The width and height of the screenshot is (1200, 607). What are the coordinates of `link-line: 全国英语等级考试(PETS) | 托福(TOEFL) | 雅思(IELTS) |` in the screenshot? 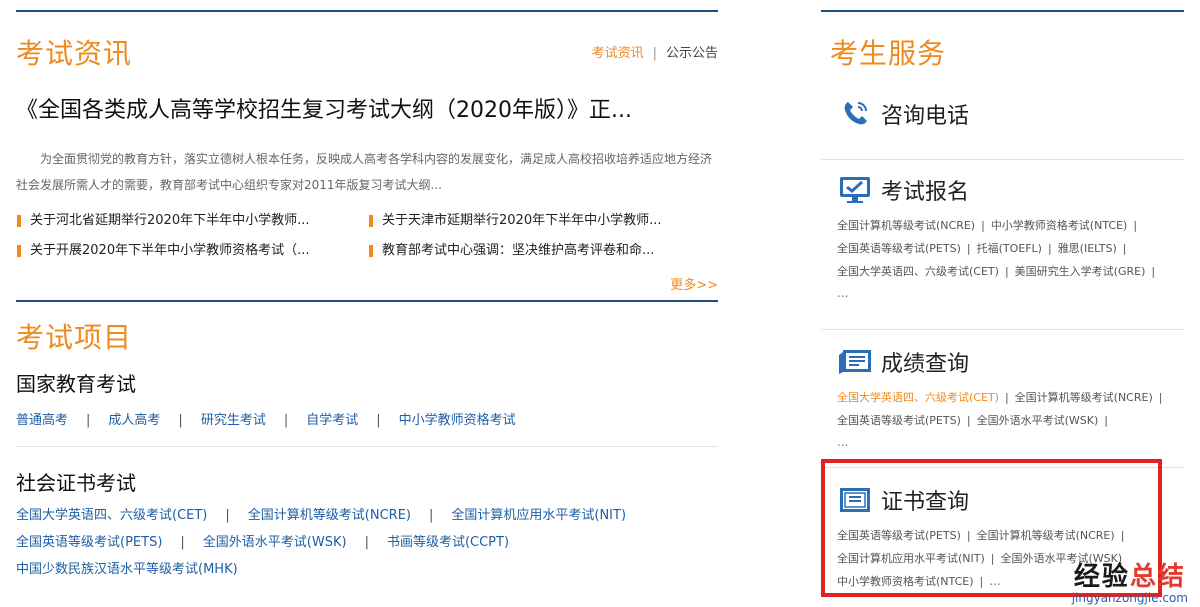 It's located at (1010, 248).